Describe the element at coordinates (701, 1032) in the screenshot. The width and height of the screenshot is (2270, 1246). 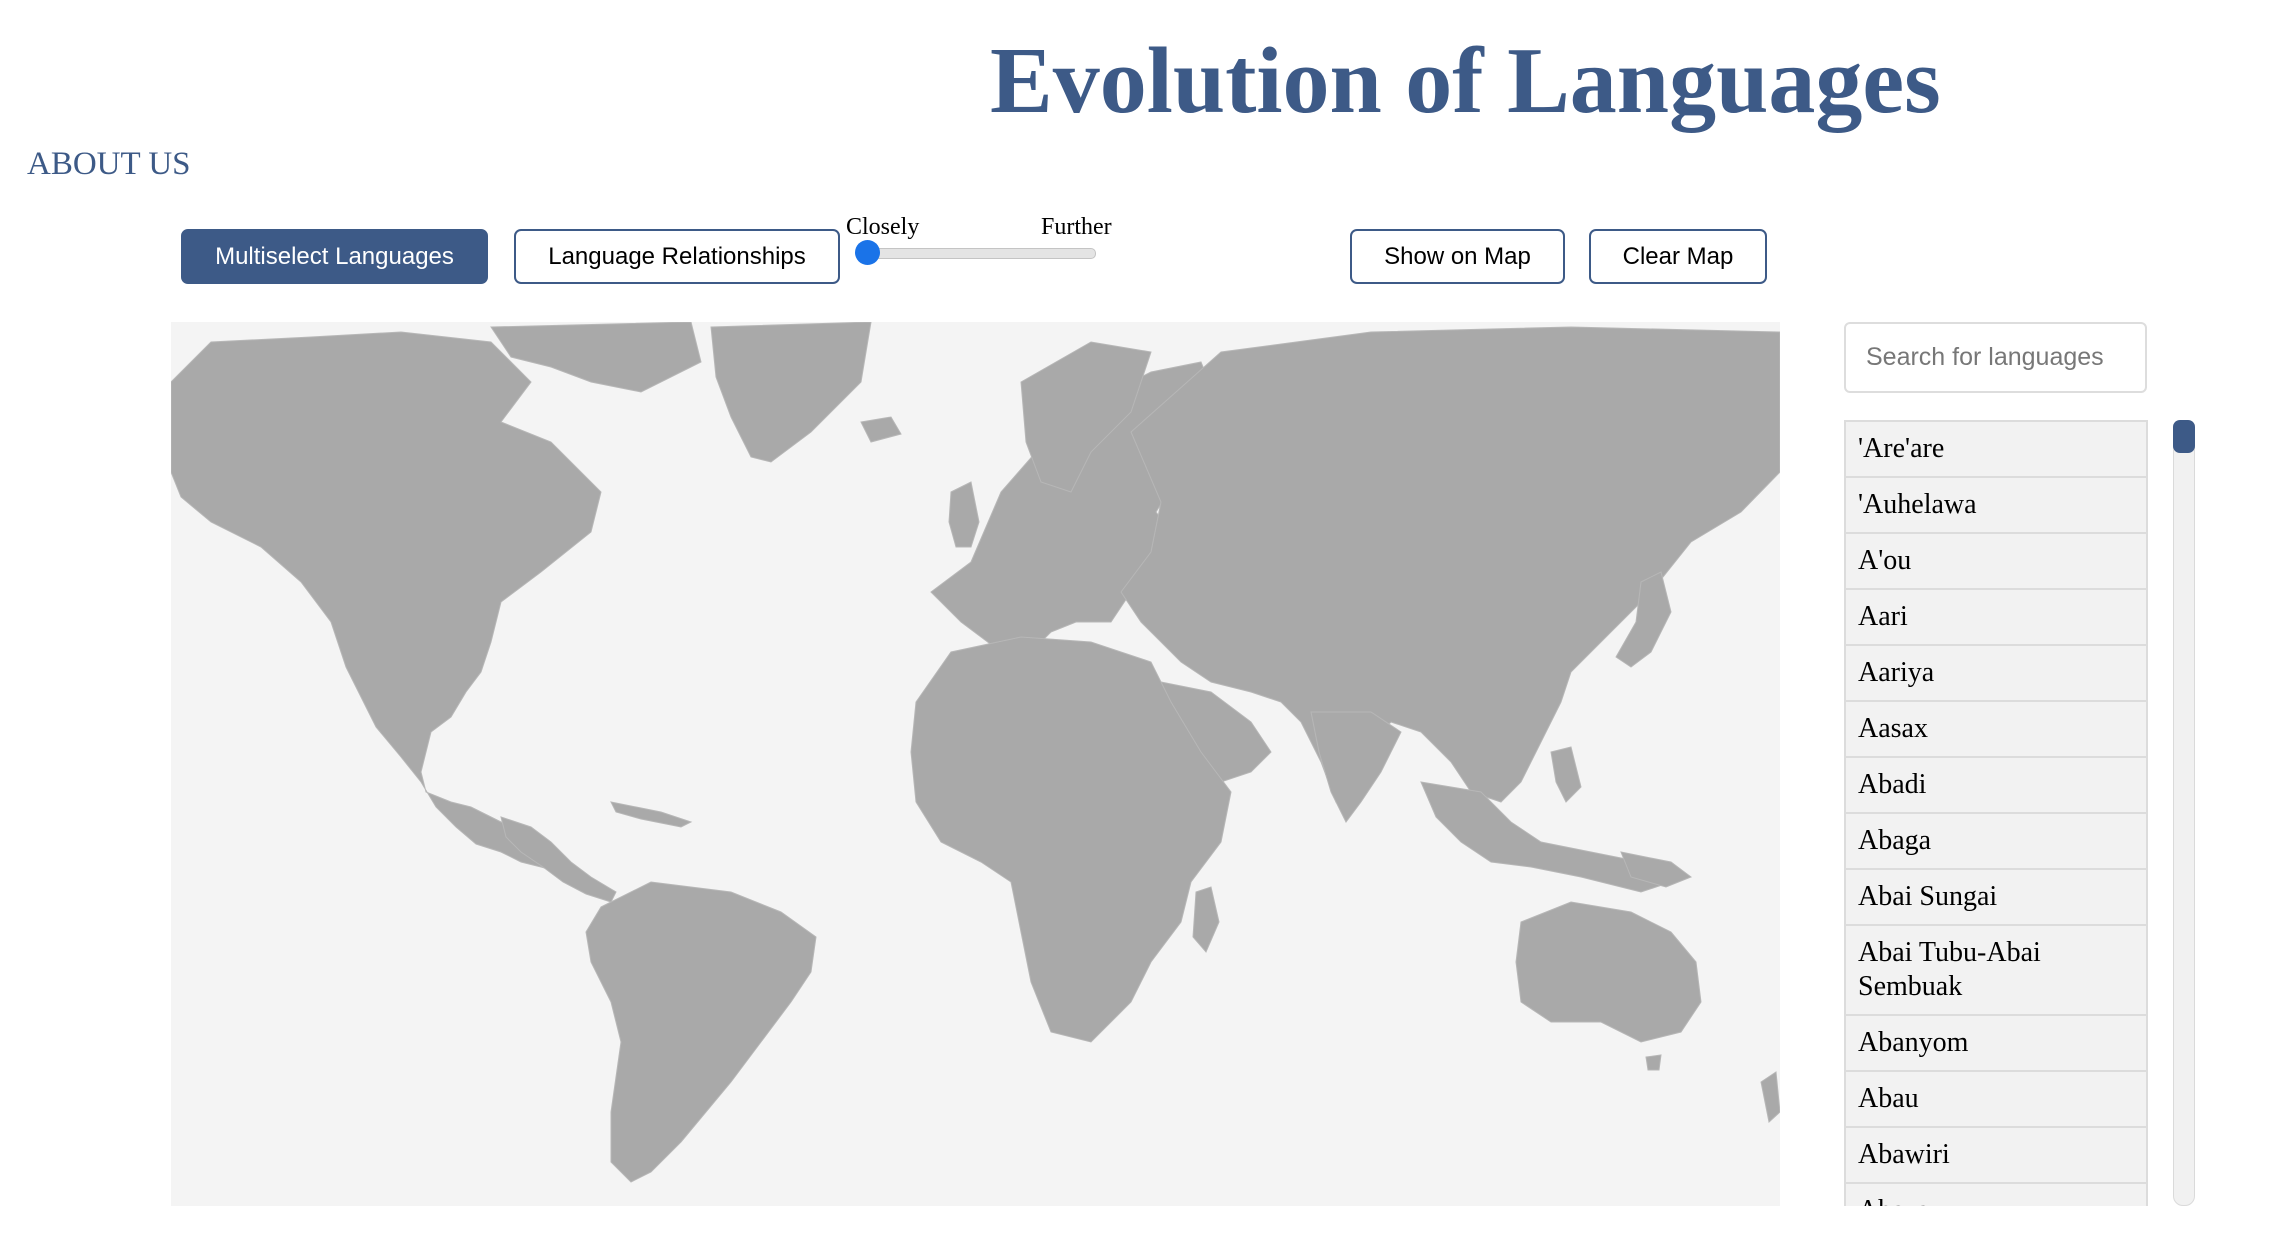
I see `south-america` at that location.